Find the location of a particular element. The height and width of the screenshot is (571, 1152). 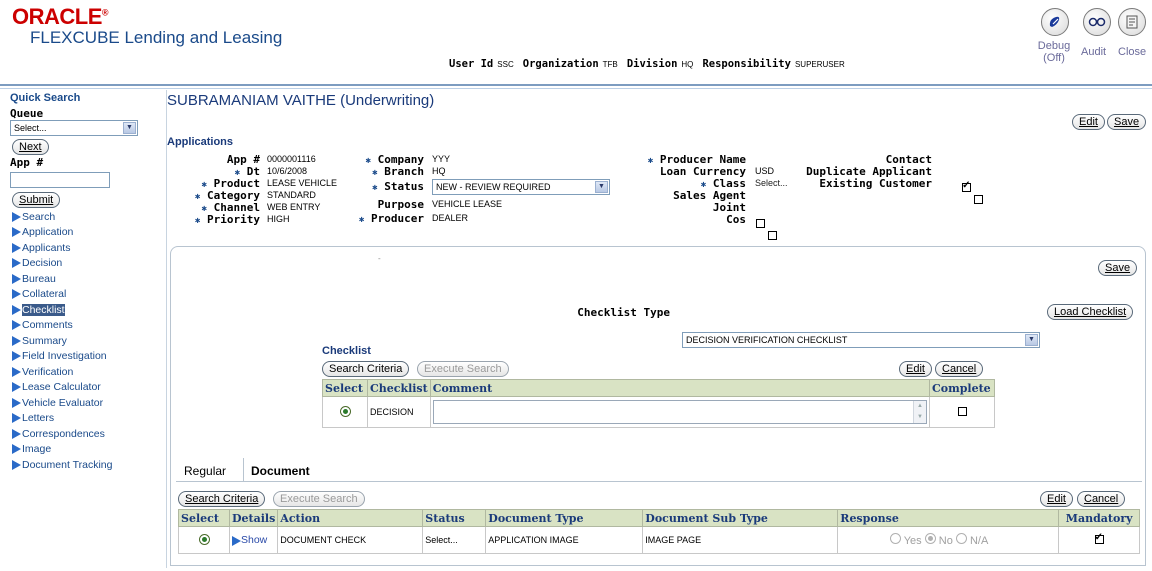

sidebar-item-label: Field Investigation is located at coordinates (64, 356).